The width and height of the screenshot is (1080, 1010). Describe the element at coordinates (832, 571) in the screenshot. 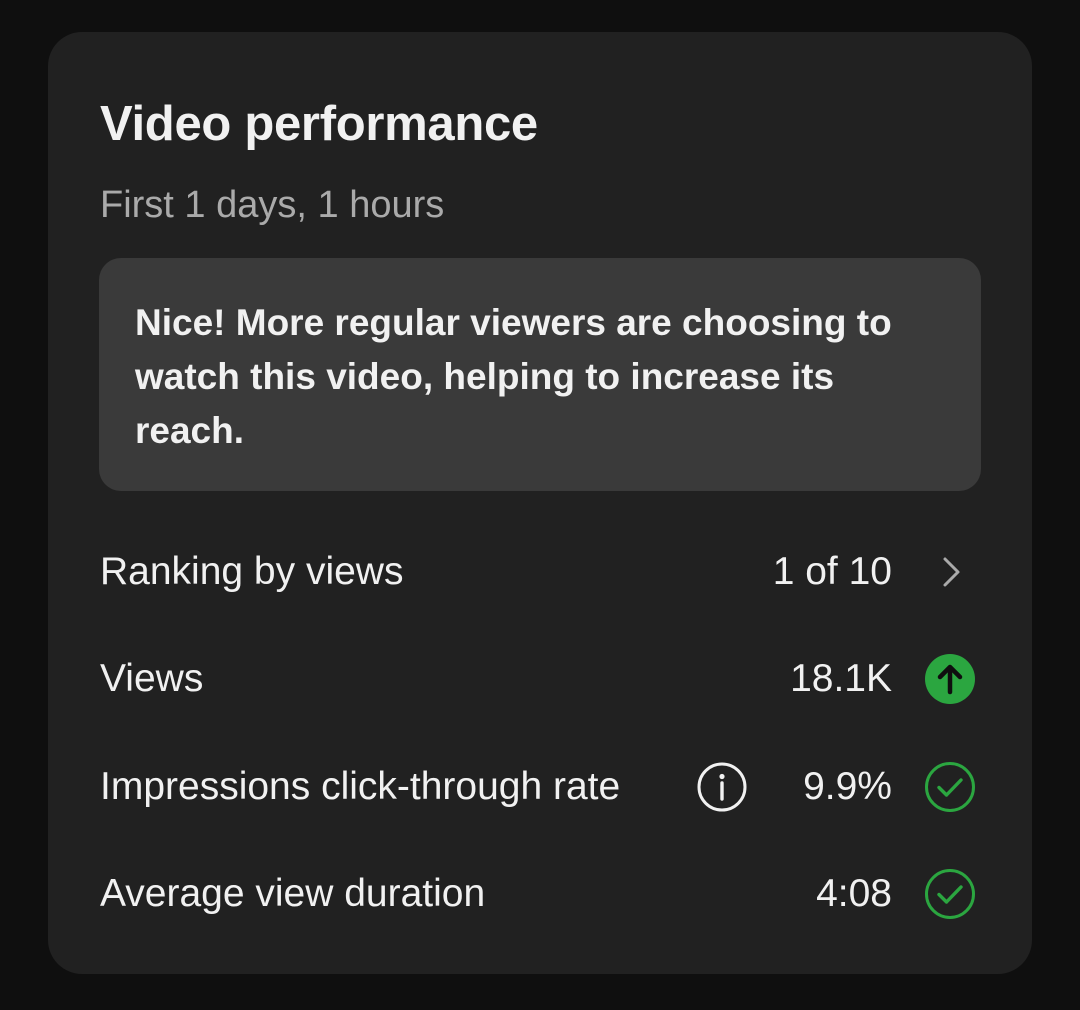

I see `metric-value: 1 of 10` at that location.